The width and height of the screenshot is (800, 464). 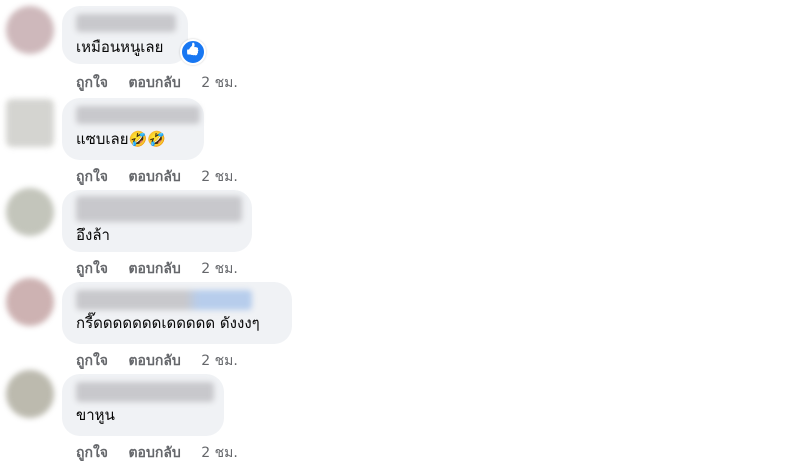 I want to click on comment-bubble: แซบเลย🤣🤣, so click(x=133, y=129).